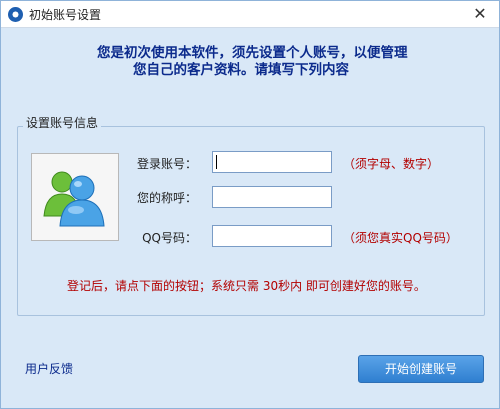 The height and width of the screenshot is (409, 500). Describe the element at coordinates (15, 14) in the screenshot. I see `app-logo-icon` at that location.